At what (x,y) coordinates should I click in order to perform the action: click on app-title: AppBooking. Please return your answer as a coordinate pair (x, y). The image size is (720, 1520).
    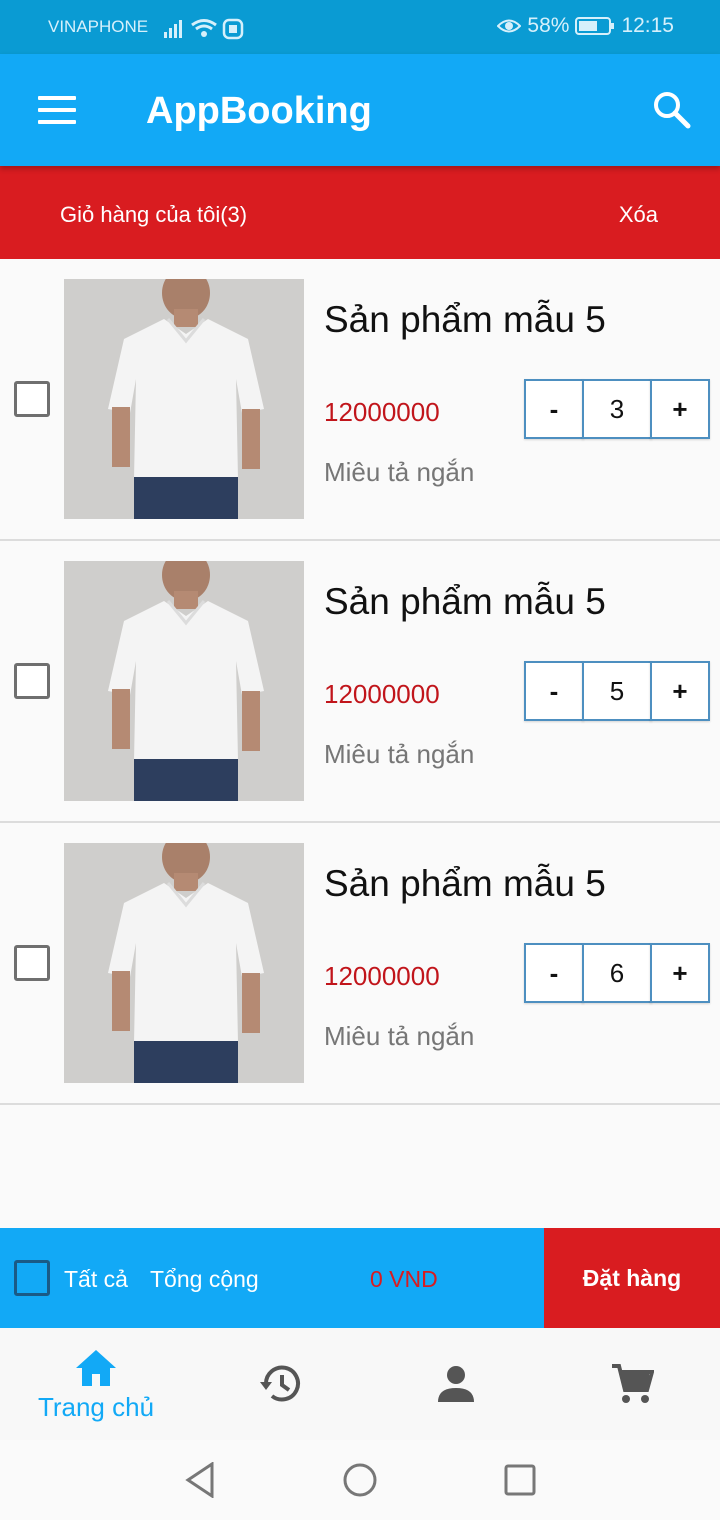
    Looking at the image, I should click on (259, 111).